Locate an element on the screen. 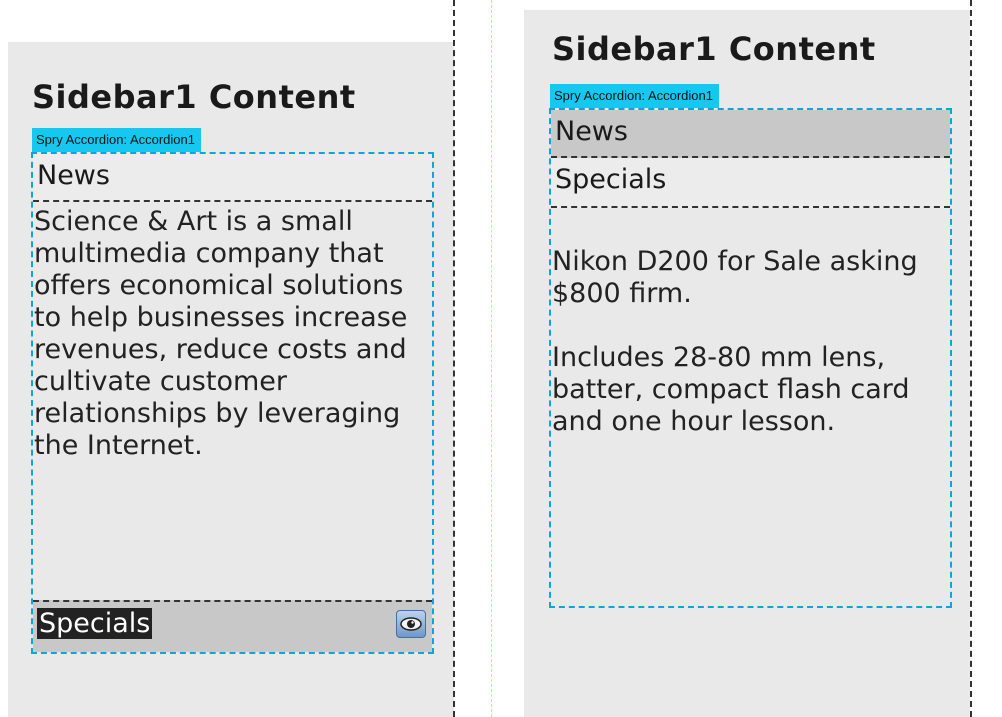  right-specials-text-1: Nikon D200 for Sale asking $800 firm. is located at coordinates (735, 277).